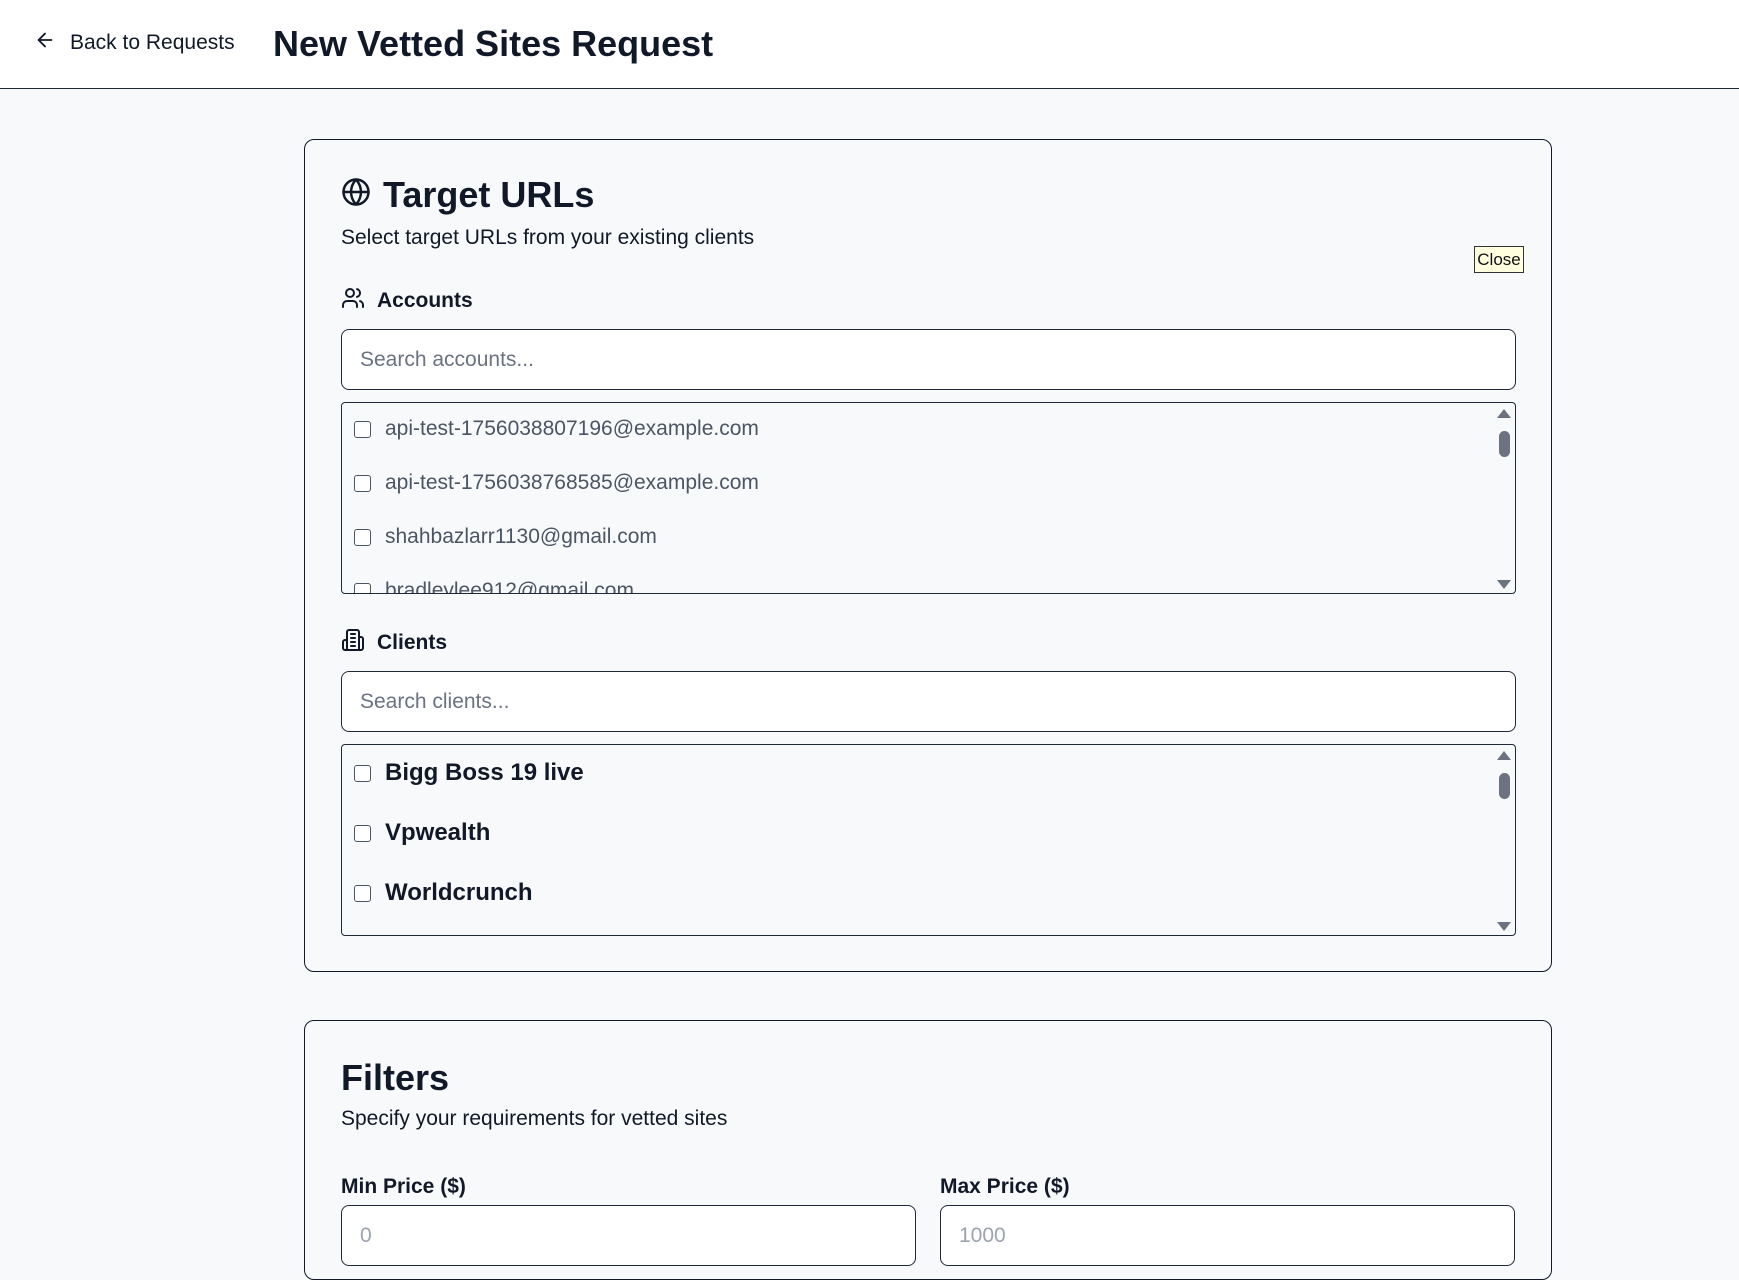 The width and height of the screenshot is (1739, 1280). I want to click on min-price-label: Min Price ($), so click(403, 1186).